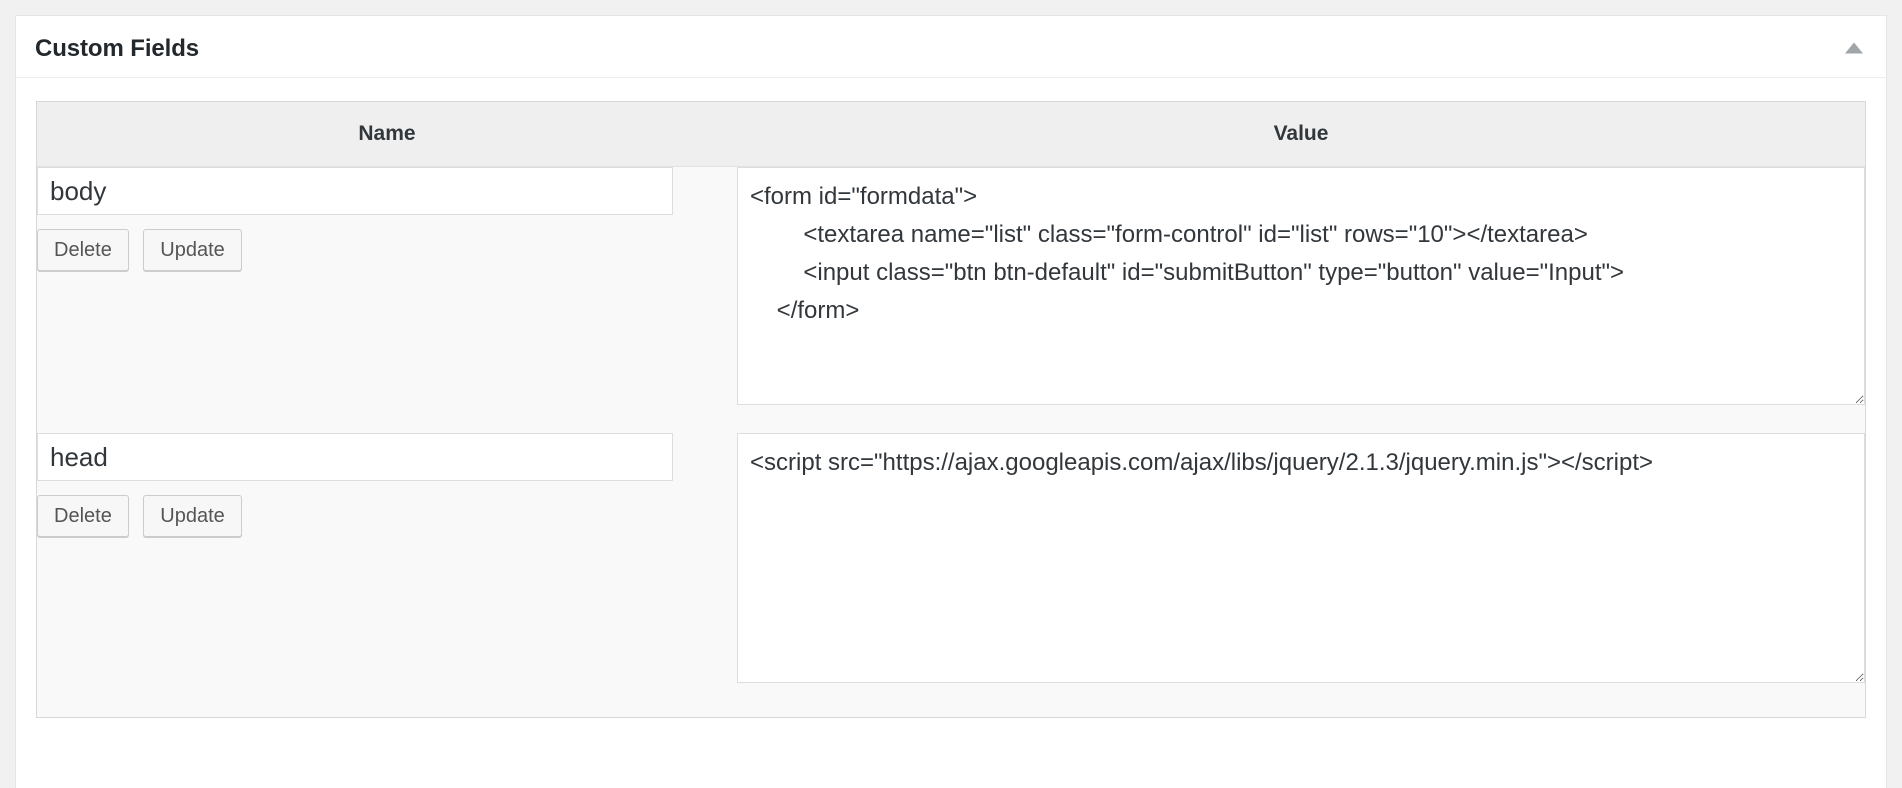 The height and width of the screenshot is (788, 1902). I want to click on column-header-name: Name, so click(387, 134).